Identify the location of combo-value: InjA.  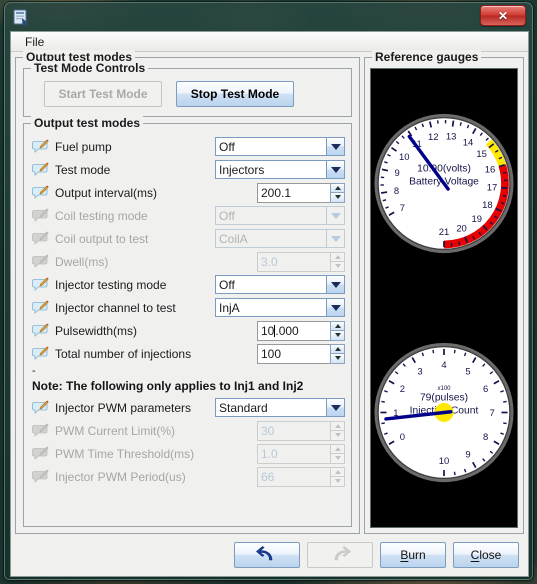
(270, 307).